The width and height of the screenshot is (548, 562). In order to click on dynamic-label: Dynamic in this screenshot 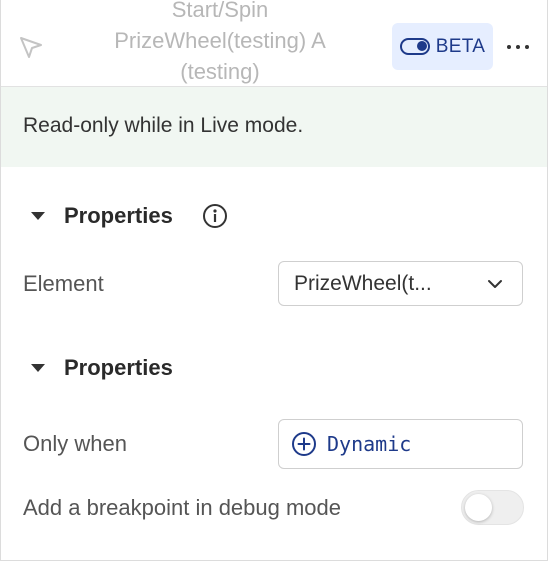, I will do `click(369, 444)`.